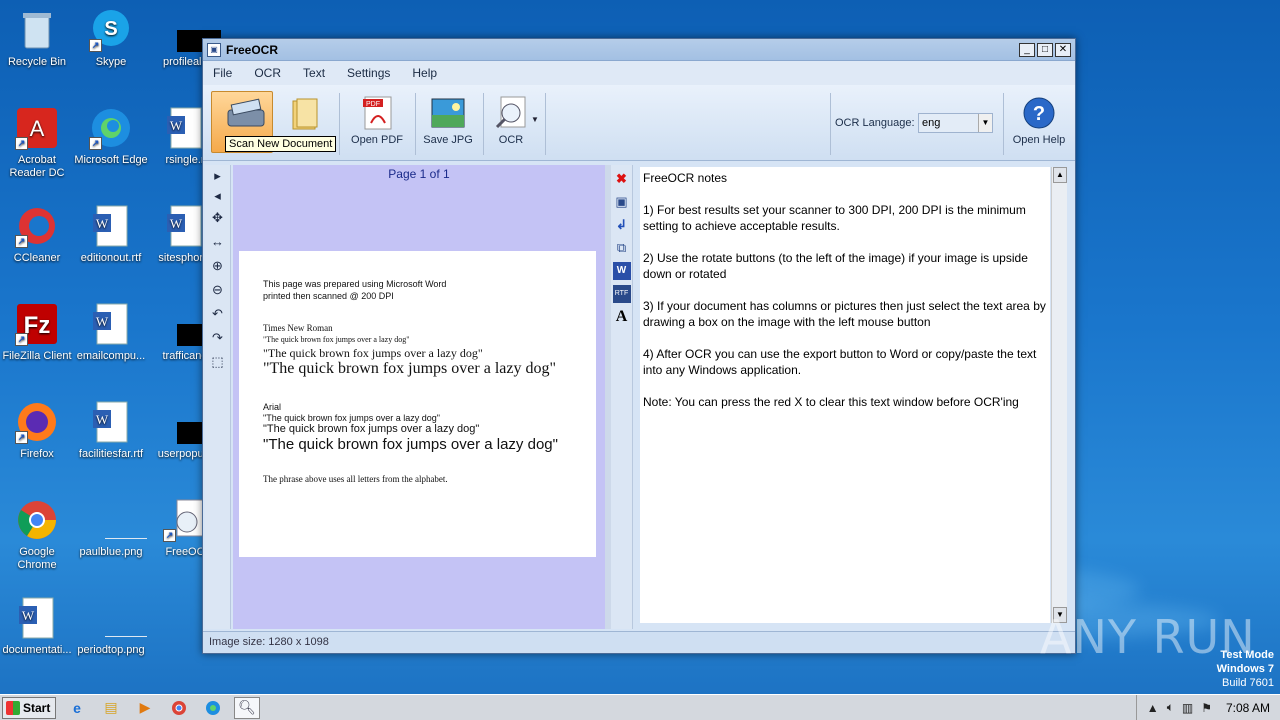 The width and height of the screenshot is (1280, 720). What do you see at coordinates (218, 176) in the screenshot?
I see `next-page-icon: ▸` at bounding box center [218, 176].